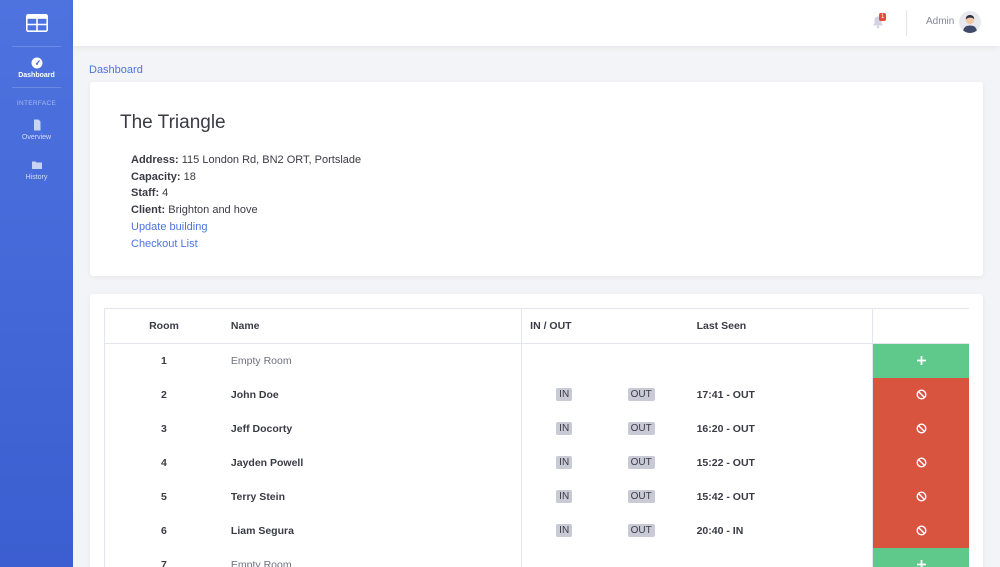 The height and width of the screenshot is (567, 1000). I want to click on table-row: 5 Terry Stein IN OUT 15:42 - OUT, so click(537, 496).